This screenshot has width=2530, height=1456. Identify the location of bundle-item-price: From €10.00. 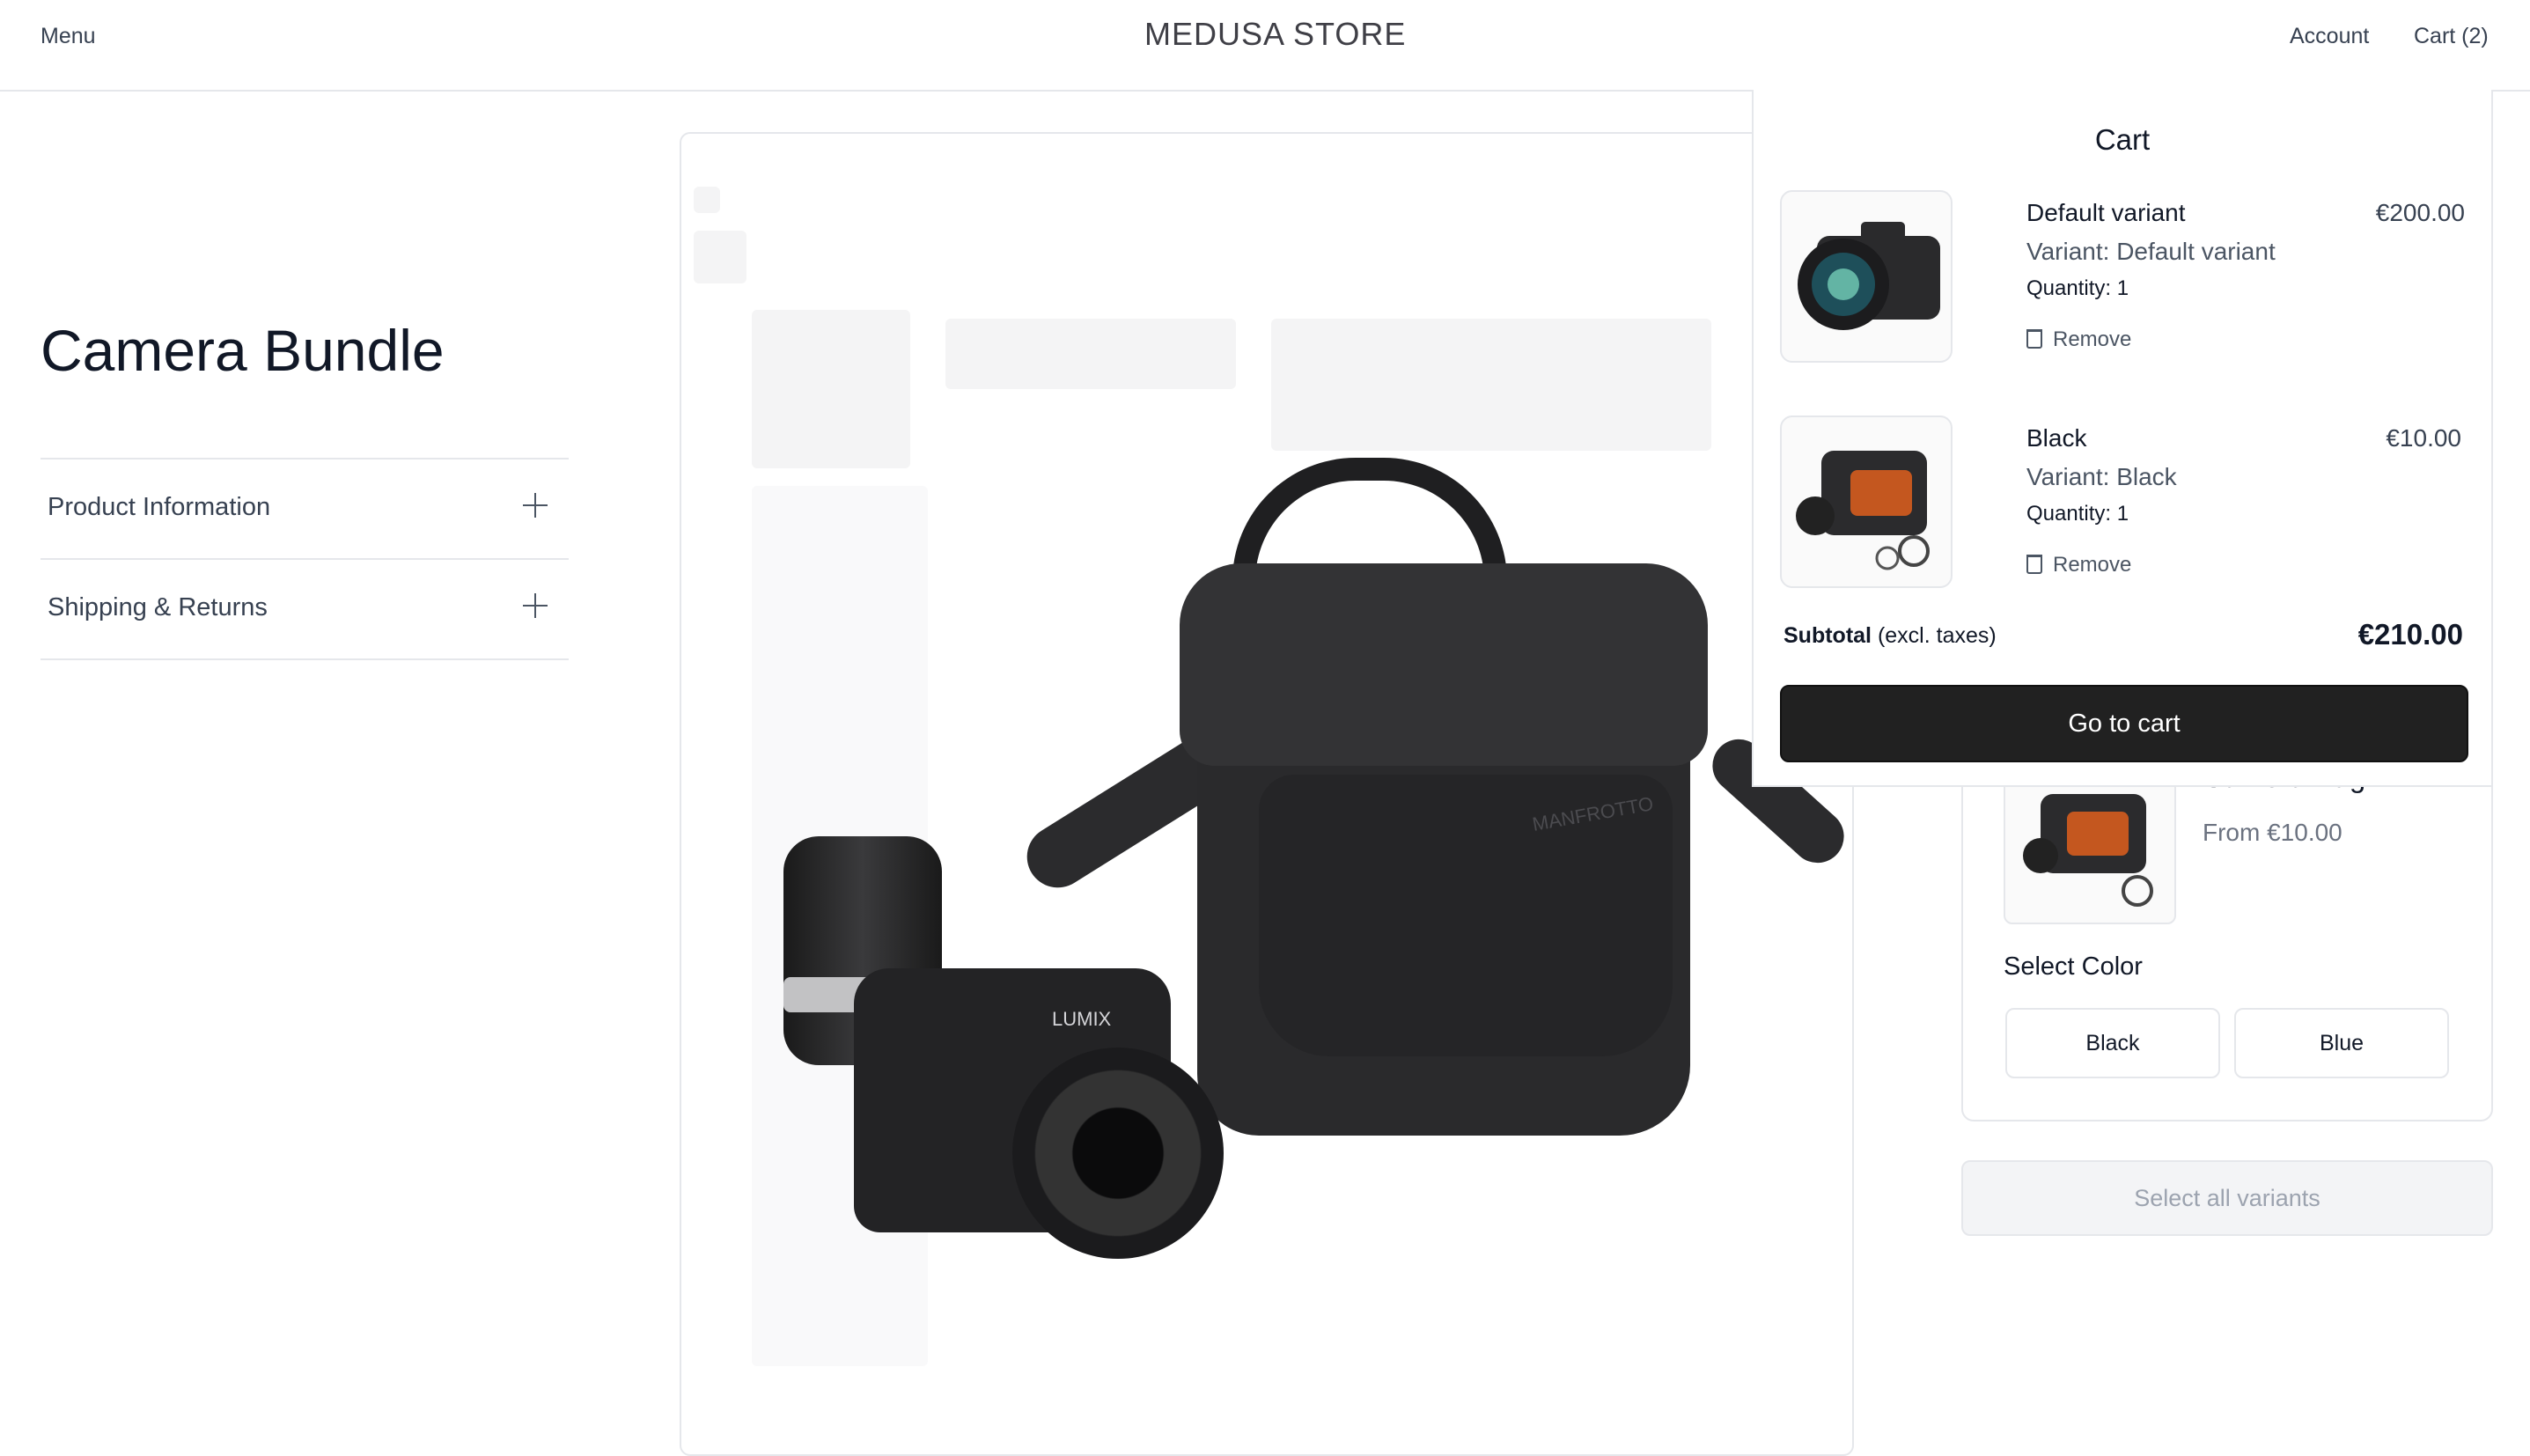
(2273, 832).